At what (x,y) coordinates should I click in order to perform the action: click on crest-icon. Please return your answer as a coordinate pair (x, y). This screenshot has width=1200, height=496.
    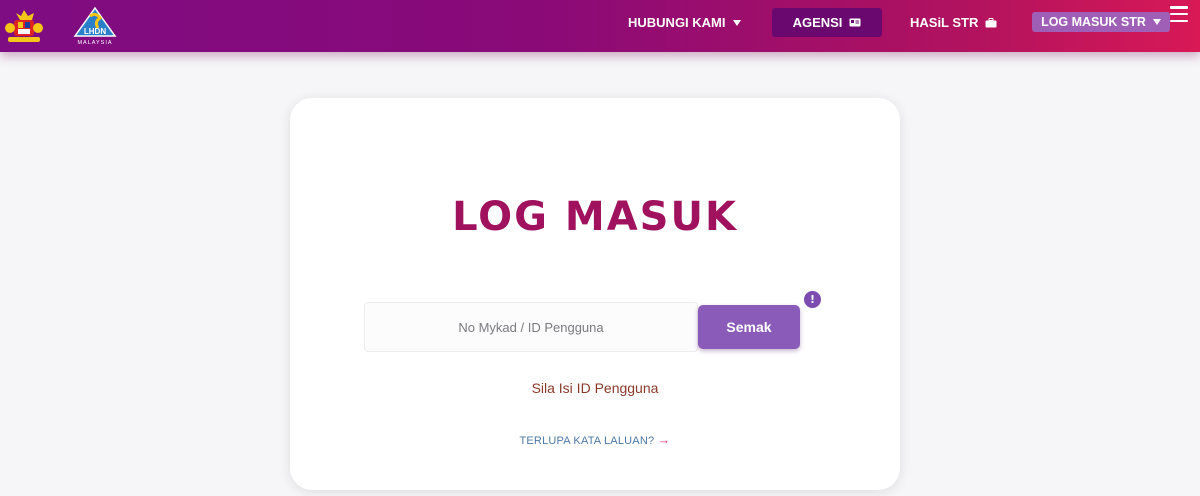
    Looking at the image, I should click on (24, 26).